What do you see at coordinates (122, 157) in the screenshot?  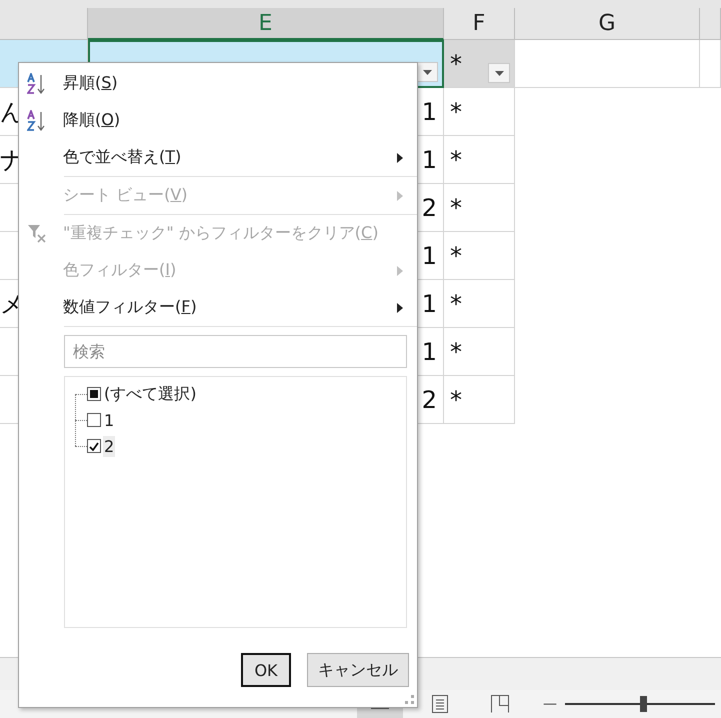 I see `menu-item: 色で並べ替え(T)` at bounding box center [122, 157].